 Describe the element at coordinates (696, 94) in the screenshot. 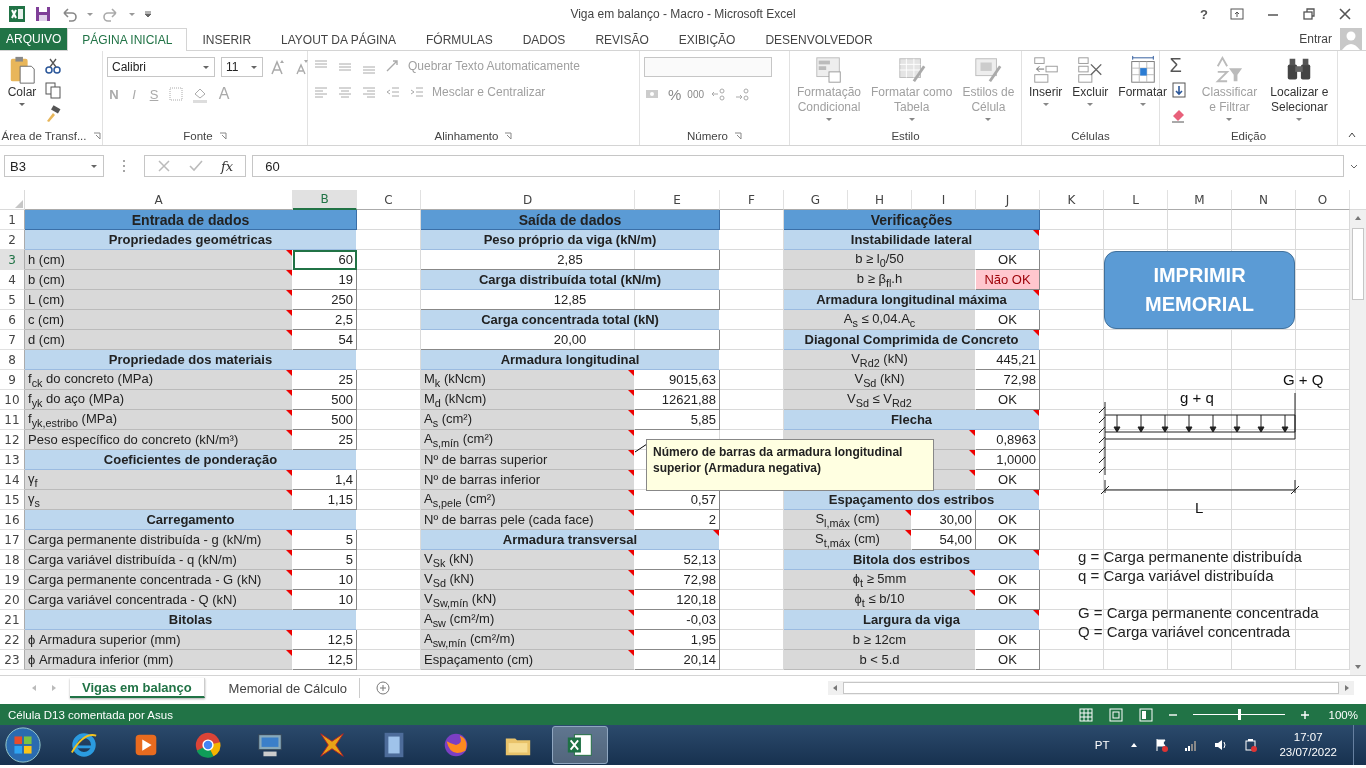

I see `thousands-button: 000` at that location.